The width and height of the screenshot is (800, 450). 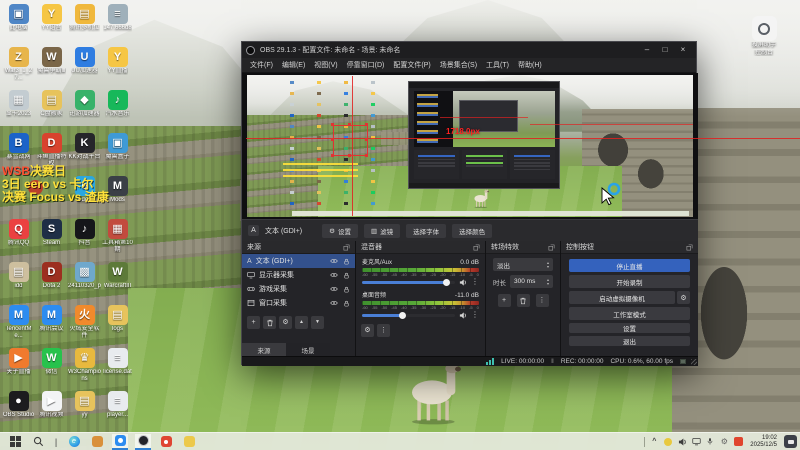 What do you see at coordinates (683, 50) in the screenshot?
I see `close-button: ×` at bounding box center [683, 50].